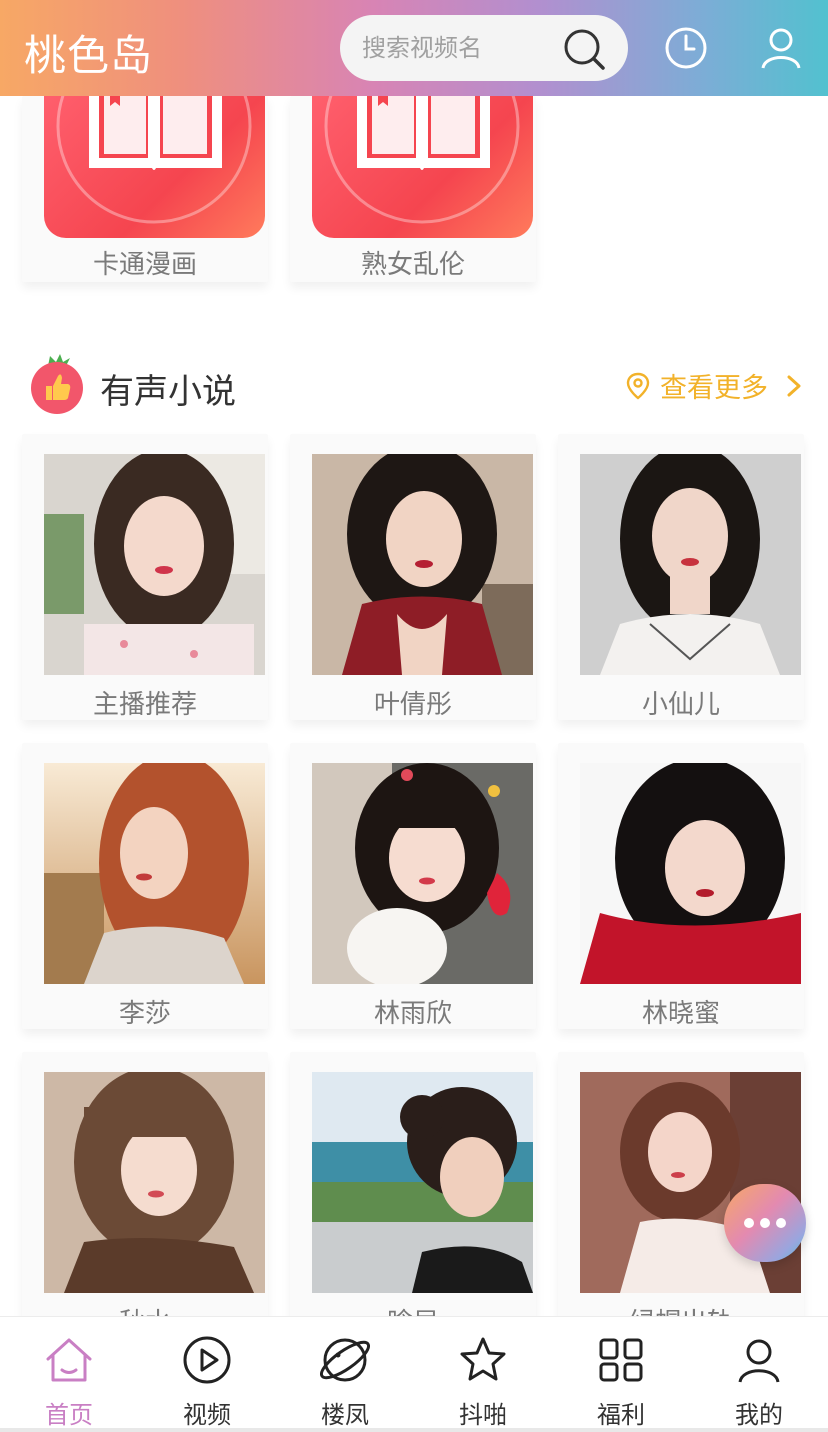  What do you see at coordinates (207, 1360) in the screenshot?
I see `play-circle-icon` at bounding box center [207, 1360].